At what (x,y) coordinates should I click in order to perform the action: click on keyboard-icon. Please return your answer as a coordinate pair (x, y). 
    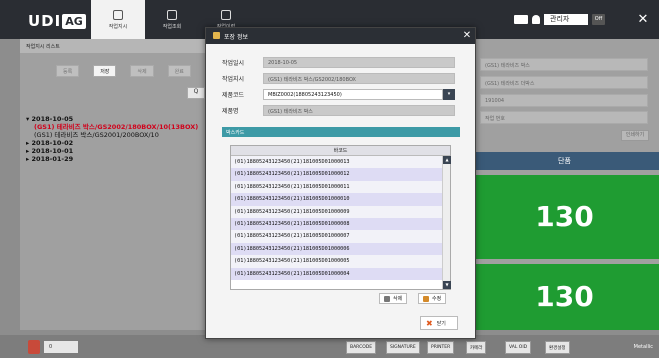
    Looking at the image, I should click on (521, 19).